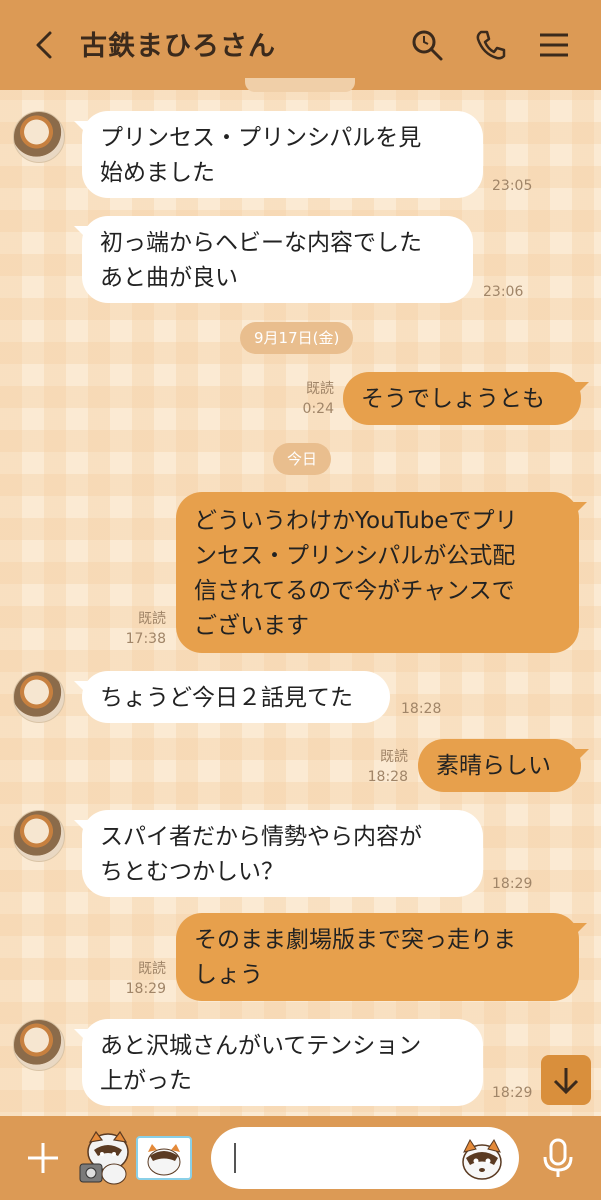 The height and width of the screenshot is (1200, 601). I want to click on camera-sticker-icon, so click(105, 1158).